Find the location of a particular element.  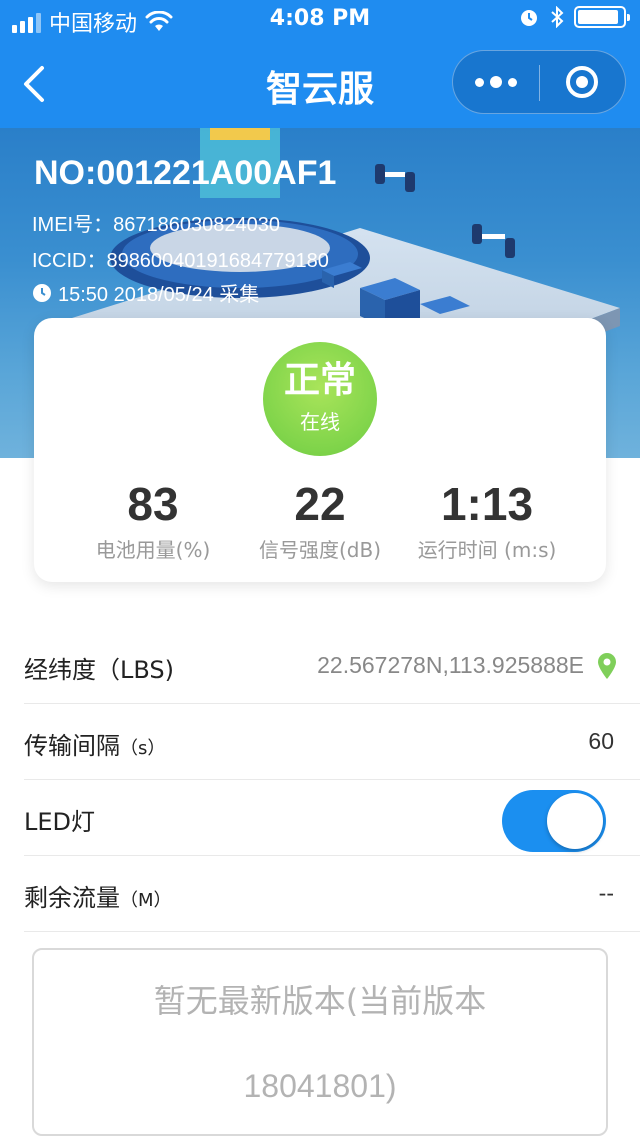

clock-icon is located at coordinates (42, 292).